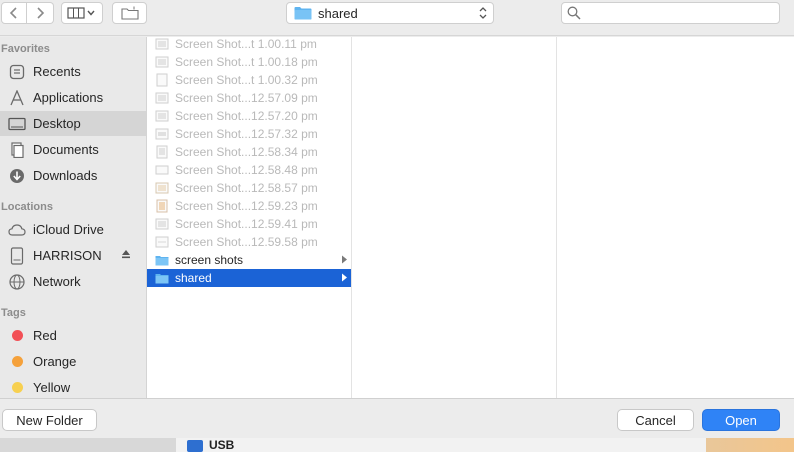 This screenshot has height=452, width=794. I want to click on forward-button, so click(40, 13).